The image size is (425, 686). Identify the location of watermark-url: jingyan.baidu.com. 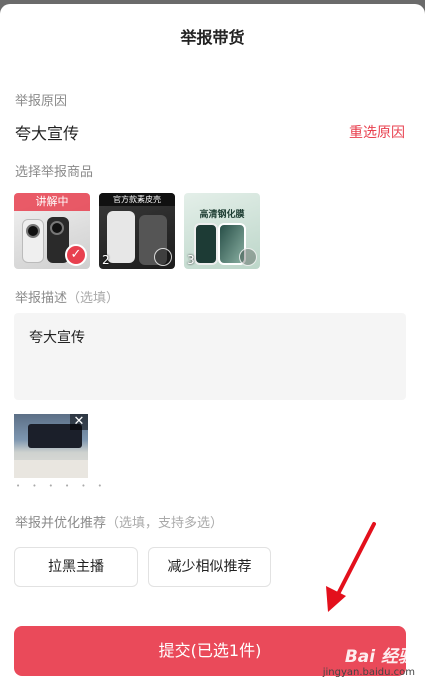
(368, 672).